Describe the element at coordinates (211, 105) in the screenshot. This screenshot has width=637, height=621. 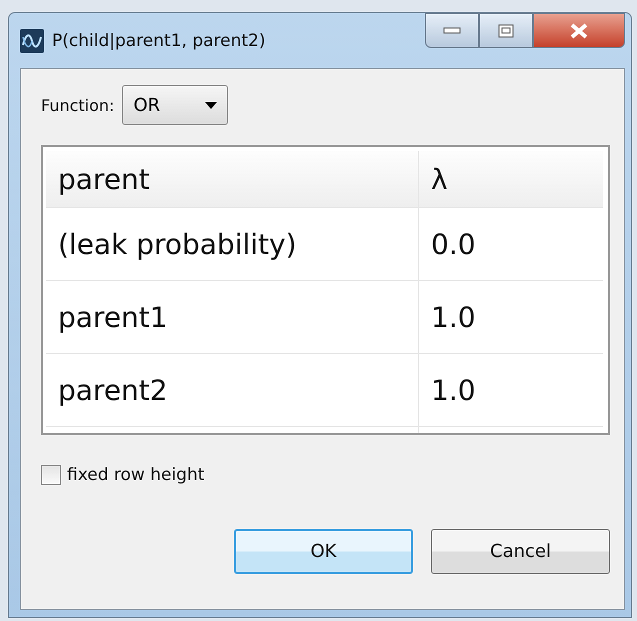
I see `caret-icon` at that location.